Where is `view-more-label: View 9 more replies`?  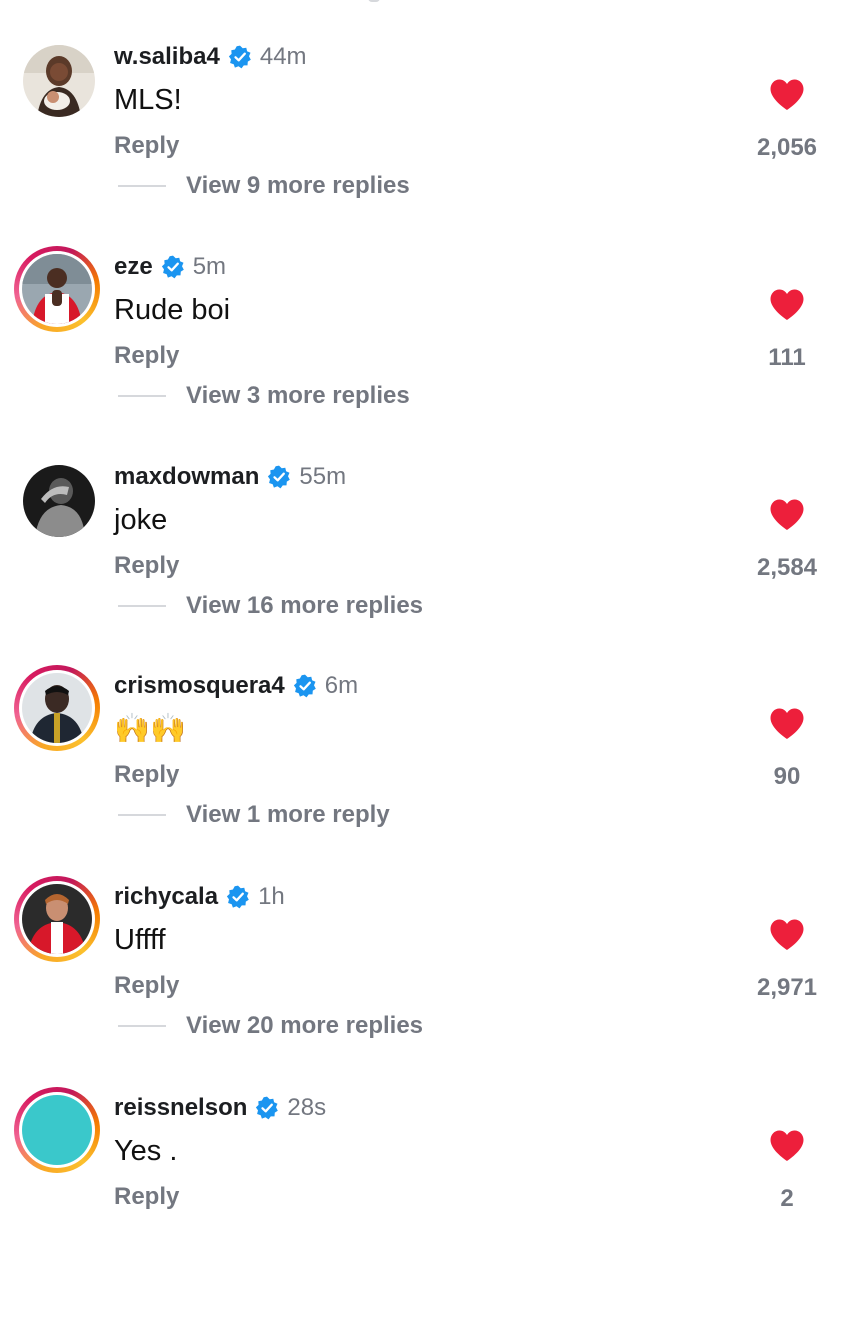 view-more-label: View 9 more replies is located at coordinates (298, 185).